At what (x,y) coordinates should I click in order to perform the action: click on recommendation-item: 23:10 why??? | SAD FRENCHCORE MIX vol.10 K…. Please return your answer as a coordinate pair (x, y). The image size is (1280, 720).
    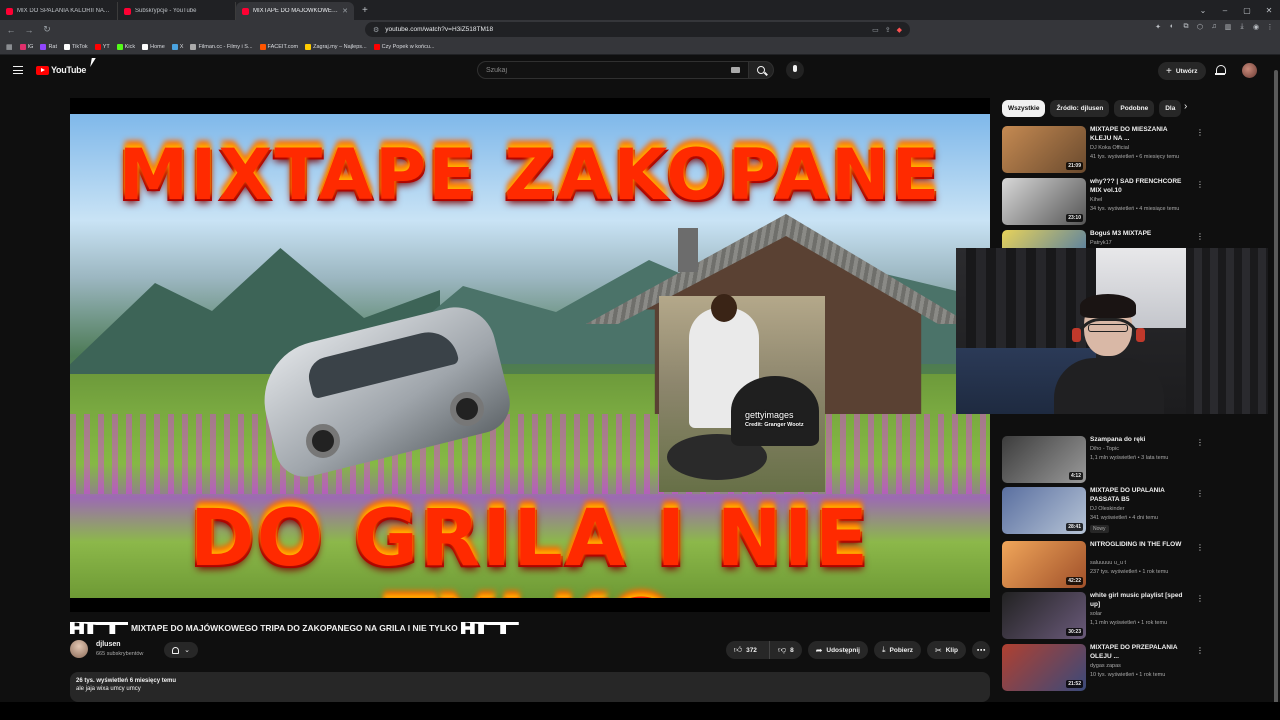
    Looking at the image, I should click on (1103, 203).